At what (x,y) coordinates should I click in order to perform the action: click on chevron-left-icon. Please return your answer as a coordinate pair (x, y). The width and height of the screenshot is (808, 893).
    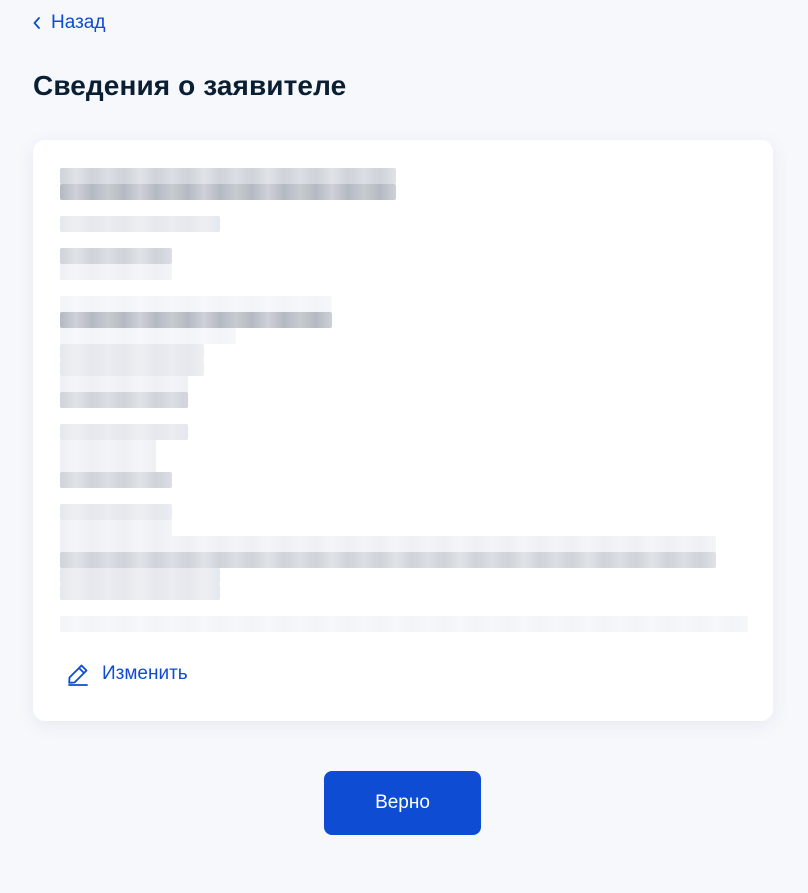
    Looking at the image, I should click on (37, 23).